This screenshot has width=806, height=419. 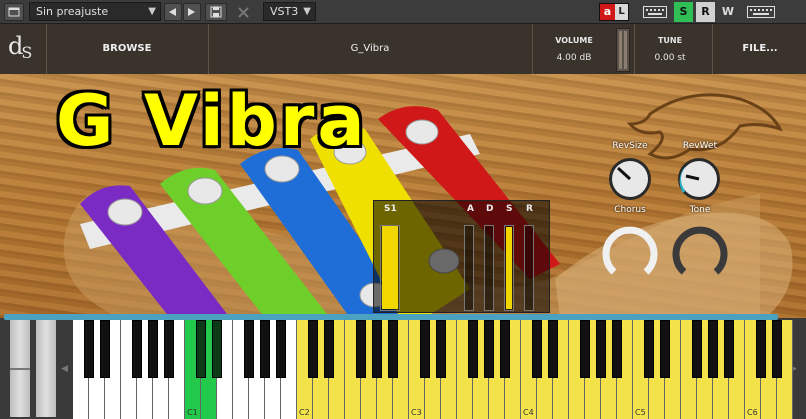 What do you see at coordinates (728, 12) in the screenshot?
I see `w-button: W` at bounding box center [728, 12].